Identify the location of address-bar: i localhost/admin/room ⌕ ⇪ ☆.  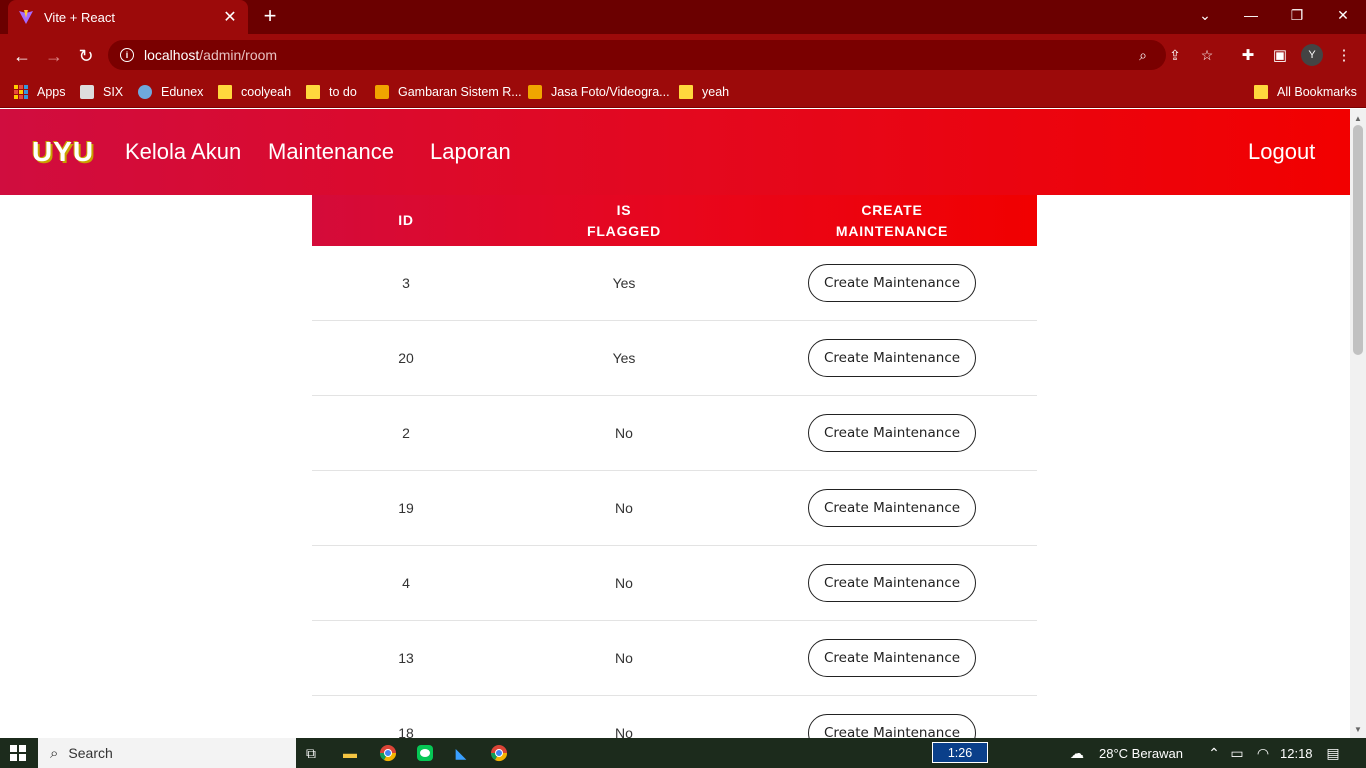
(660, 55).